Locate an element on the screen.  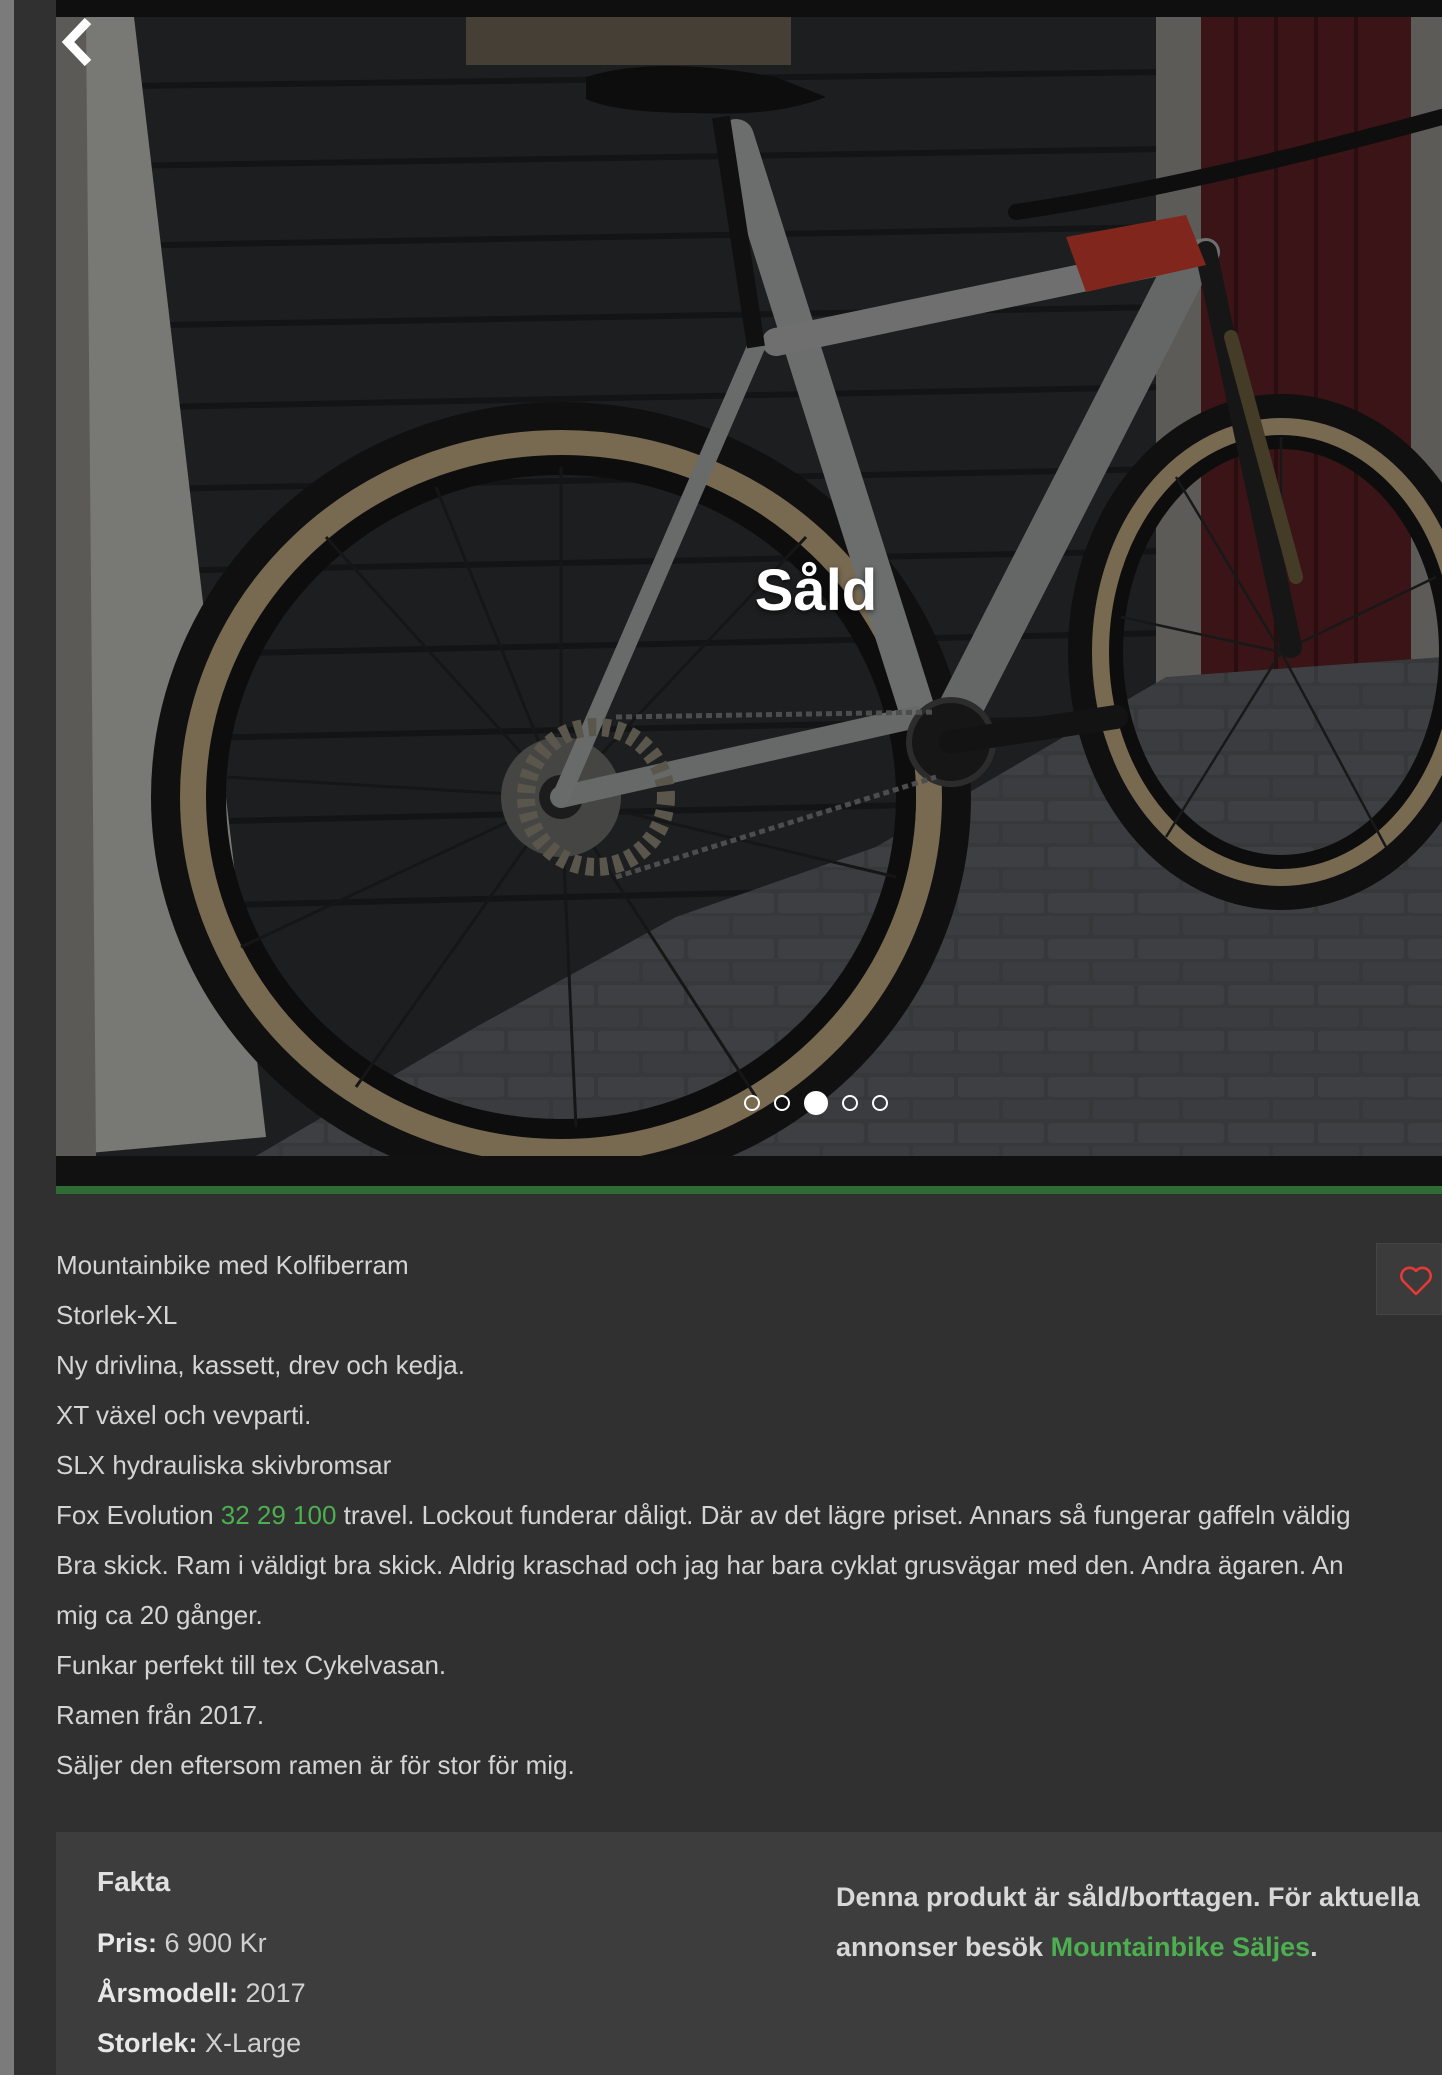
phone-link: 32 29 100 is located at coordinates (279, 1515).